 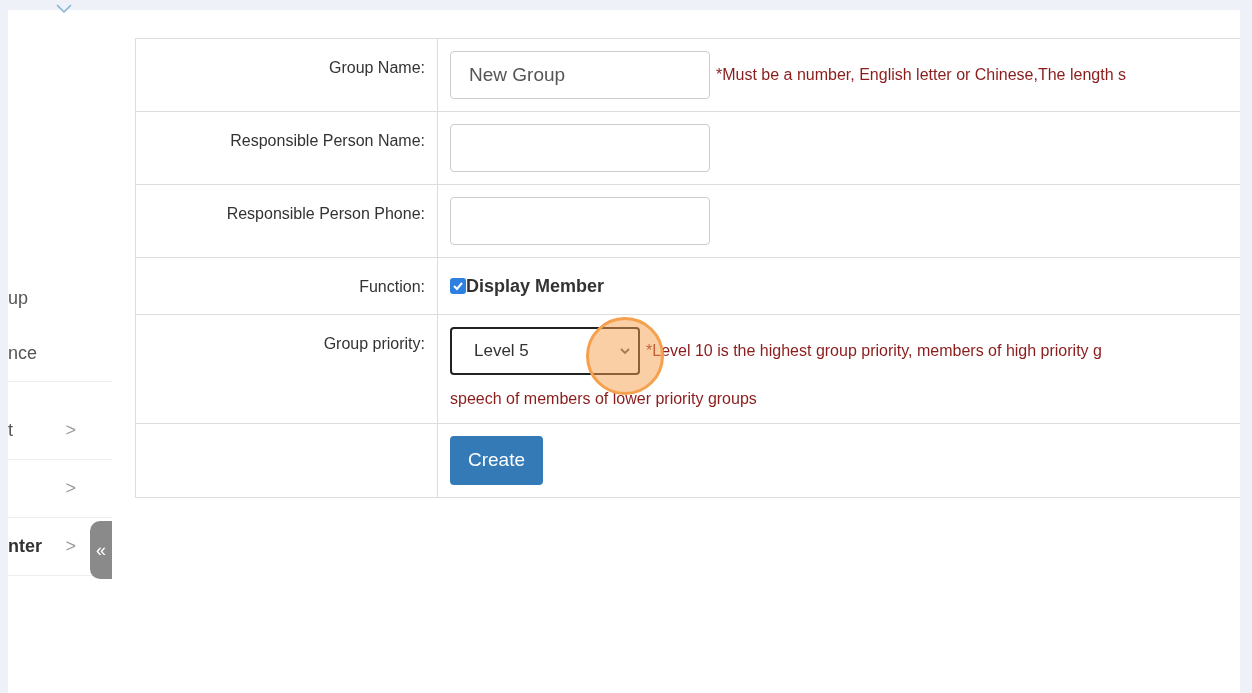 I want to click on hint-text: *Must be a number, English letter or Chinese,The length s, so click(x=921, y=75).